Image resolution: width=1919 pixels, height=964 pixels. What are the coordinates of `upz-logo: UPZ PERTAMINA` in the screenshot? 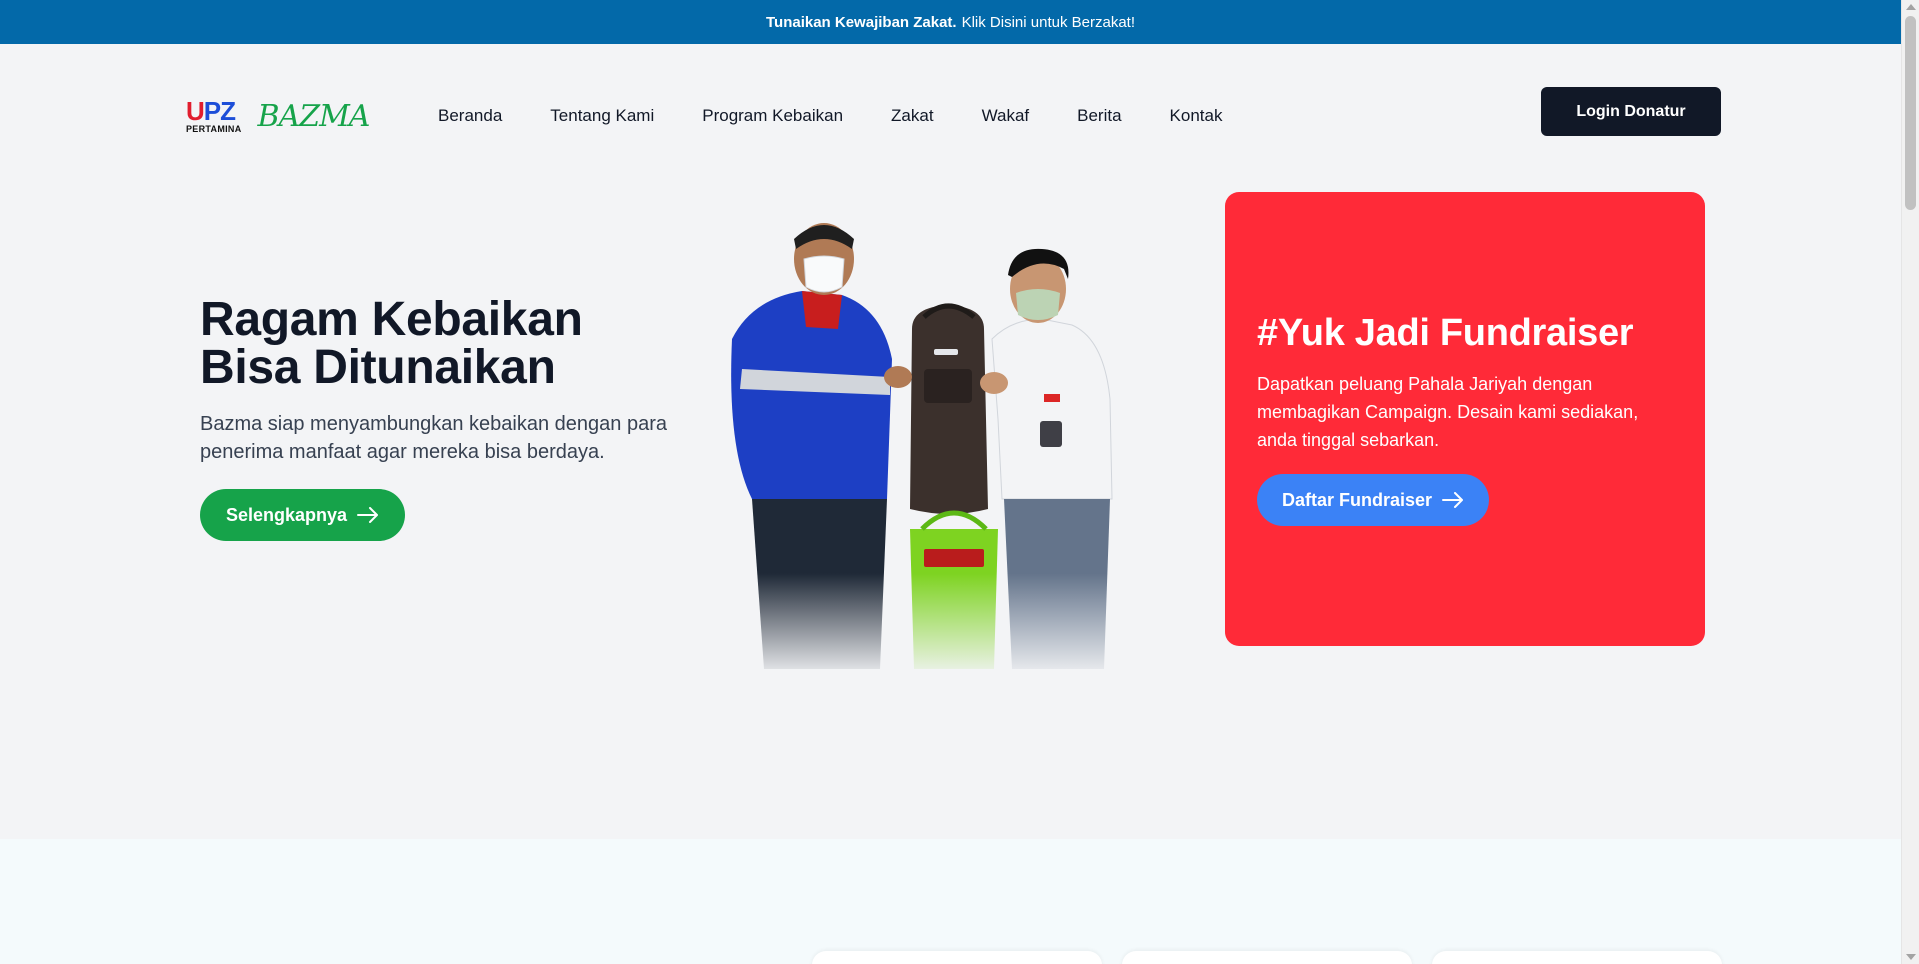 It's located at (214, 116).